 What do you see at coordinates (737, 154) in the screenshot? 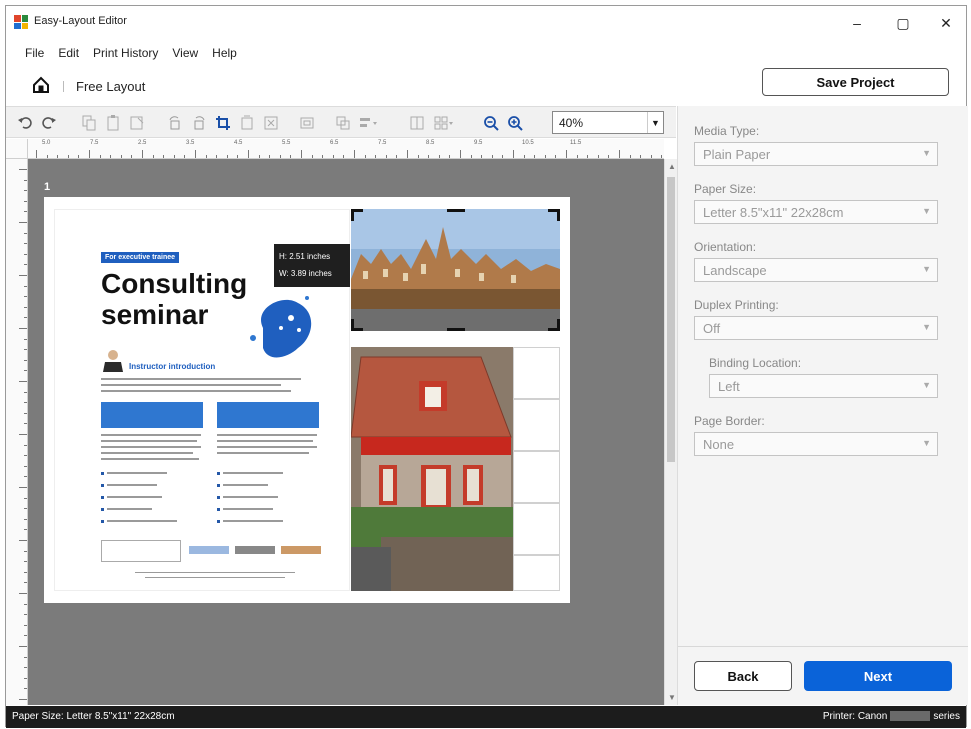
I see `media-type-value: Plain Paper` at bounding box center [737, 154].